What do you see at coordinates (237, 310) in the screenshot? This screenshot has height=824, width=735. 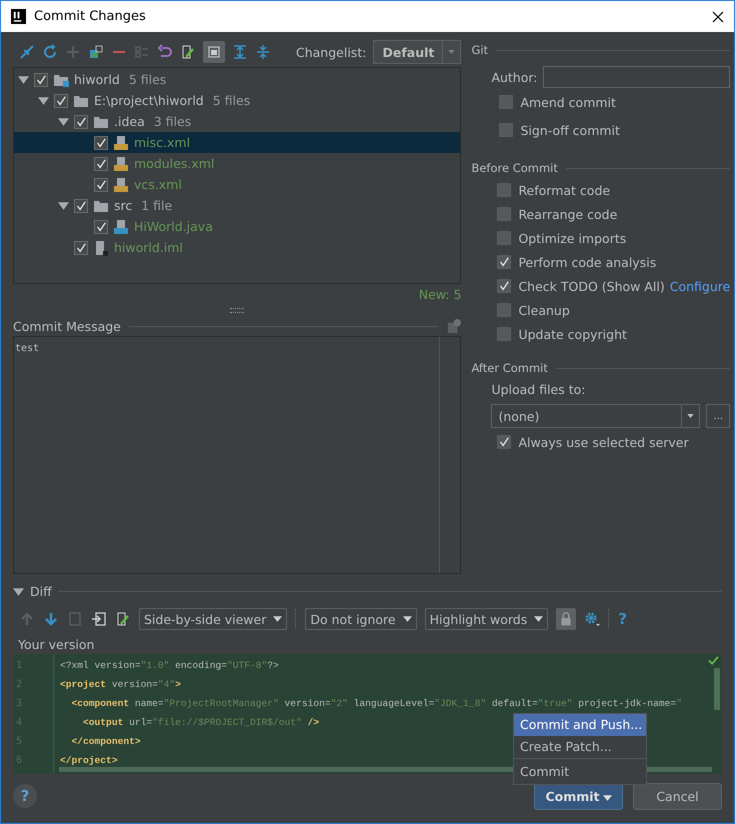 I see `splitter-handle` at bounding box center [237, 310].